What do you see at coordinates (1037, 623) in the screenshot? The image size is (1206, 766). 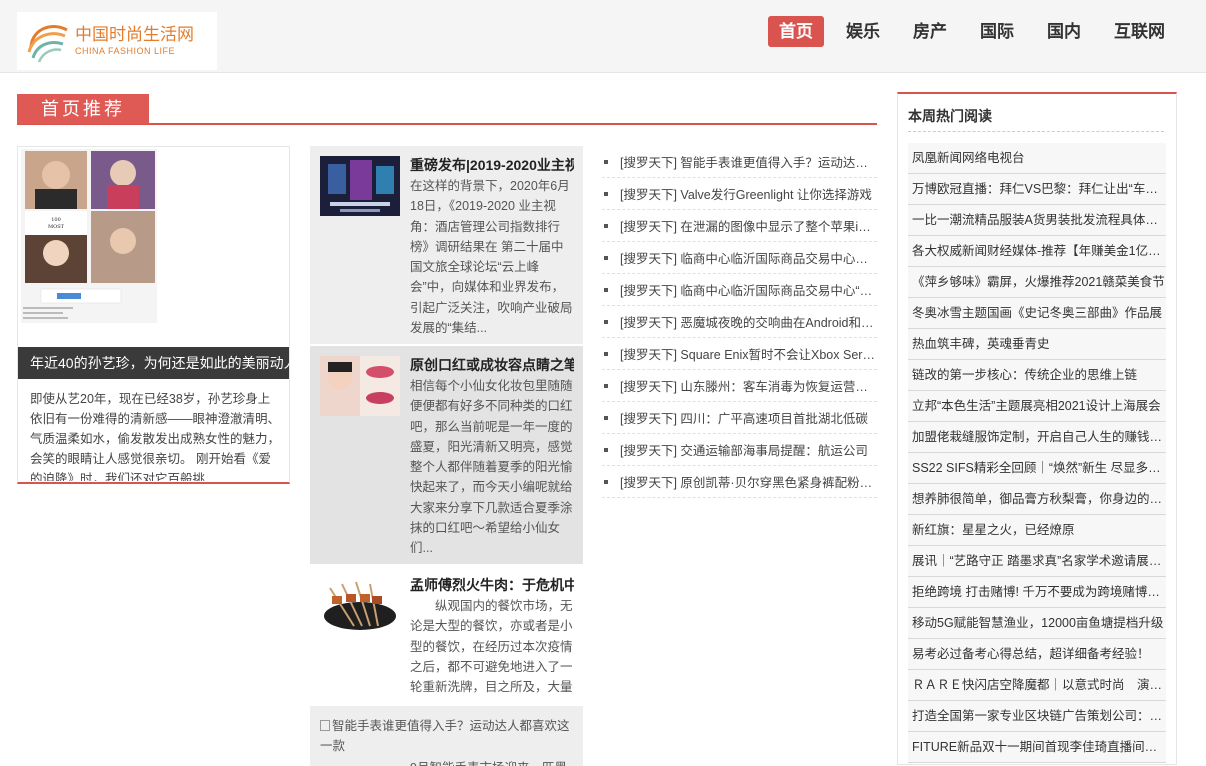 I see `sidebar-item: 移动5G赋能智慧渔业，12000亩鱼塘提档升级` at bounding box center [1037, 623].